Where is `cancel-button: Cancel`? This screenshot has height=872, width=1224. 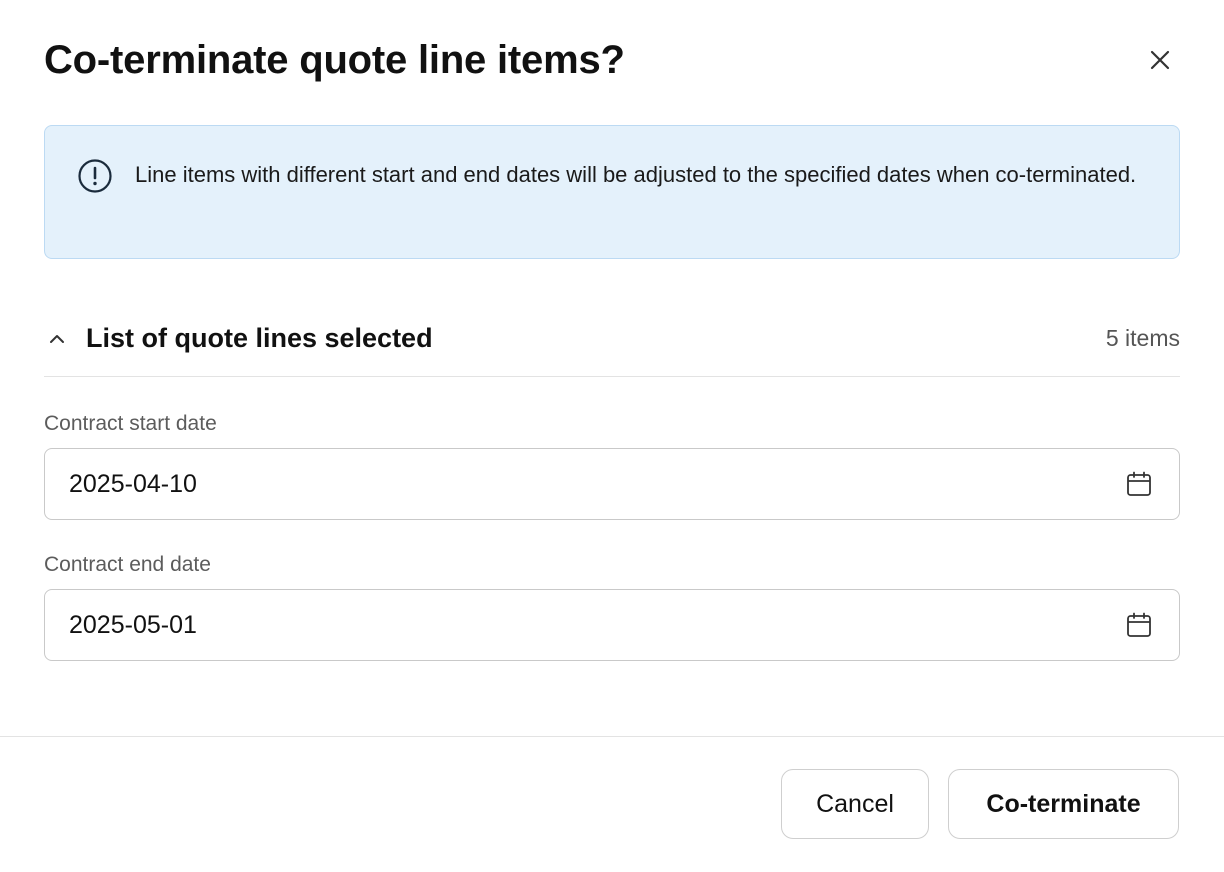 cancel-button: Cancel is located at coordinates (855, 804).